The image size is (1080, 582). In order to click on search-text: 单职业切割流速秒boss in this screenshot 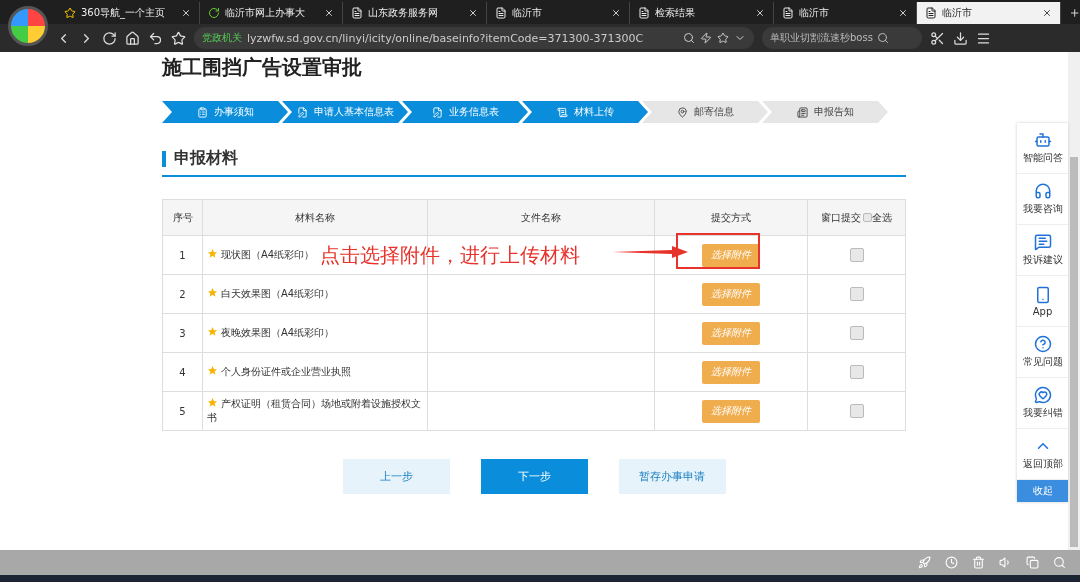, I will do `click(821, 38)`.